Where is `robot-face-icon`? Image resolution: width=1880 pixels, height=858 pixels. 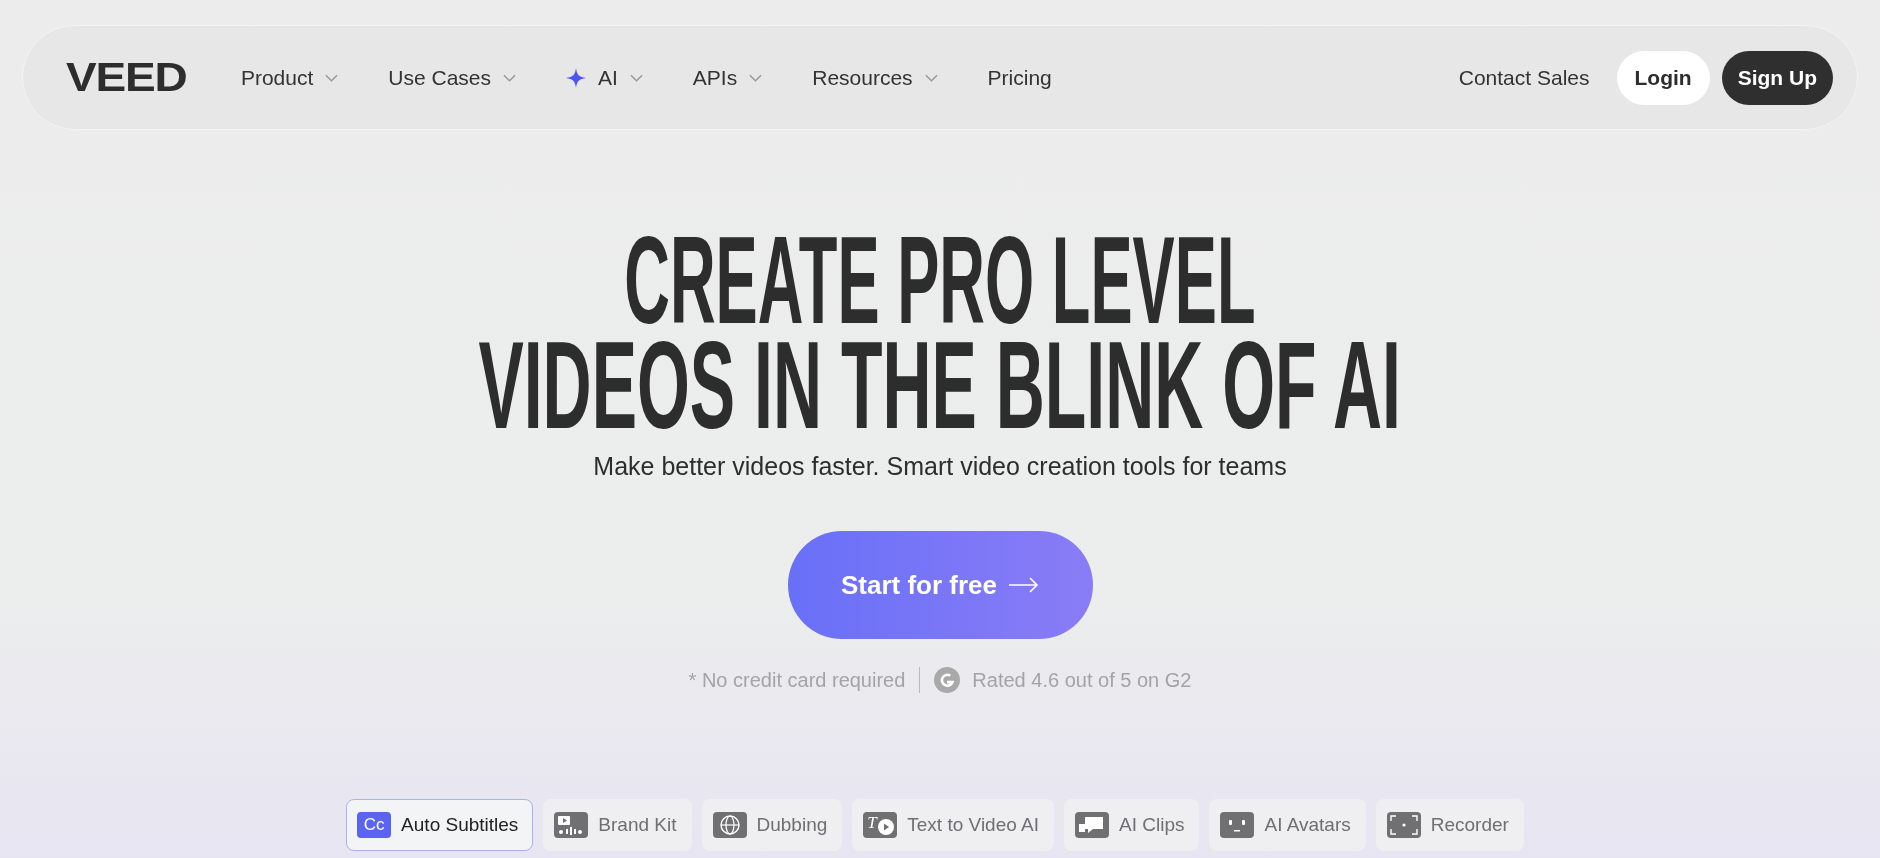 robot-face-icon is located at coordinates (1237, 825).